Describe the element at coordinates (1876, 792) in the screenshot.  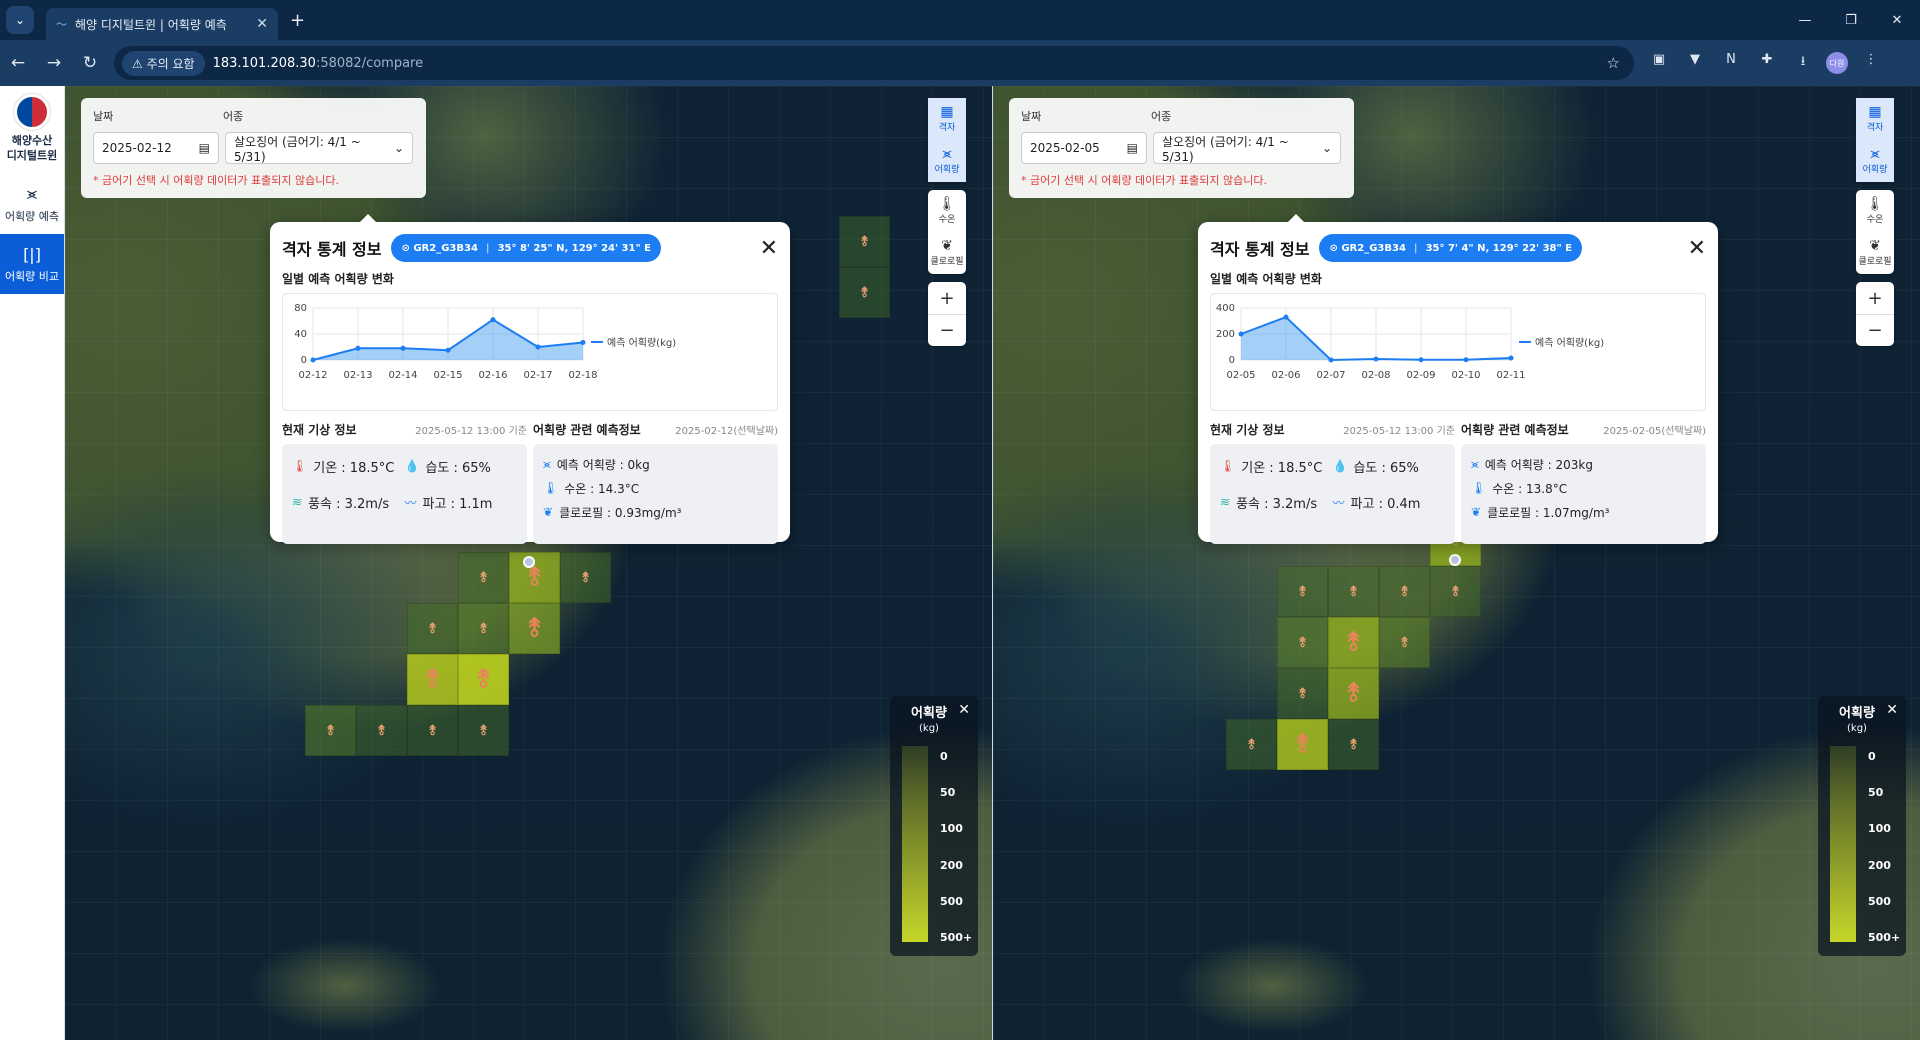
I see `legend-value: 50` at that location.